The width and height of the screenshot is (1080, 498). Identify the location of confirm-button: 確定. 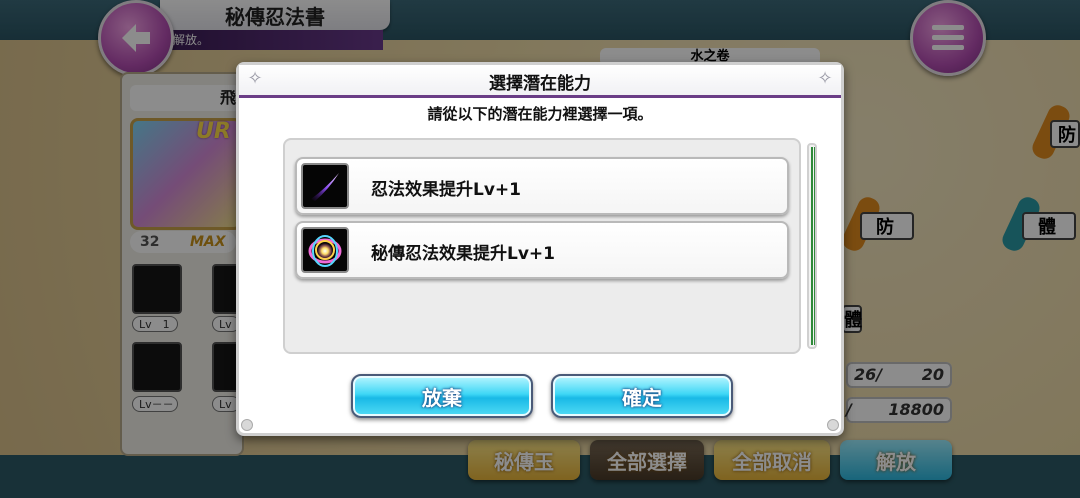
(642, 396).